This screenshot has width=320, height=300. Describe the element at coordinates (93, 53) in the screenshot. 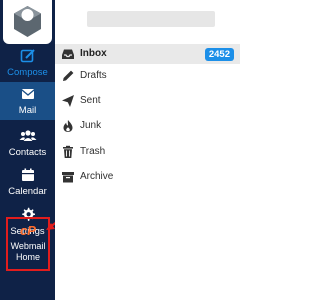

I see `folder-inbox-label: Inbox` at that location.